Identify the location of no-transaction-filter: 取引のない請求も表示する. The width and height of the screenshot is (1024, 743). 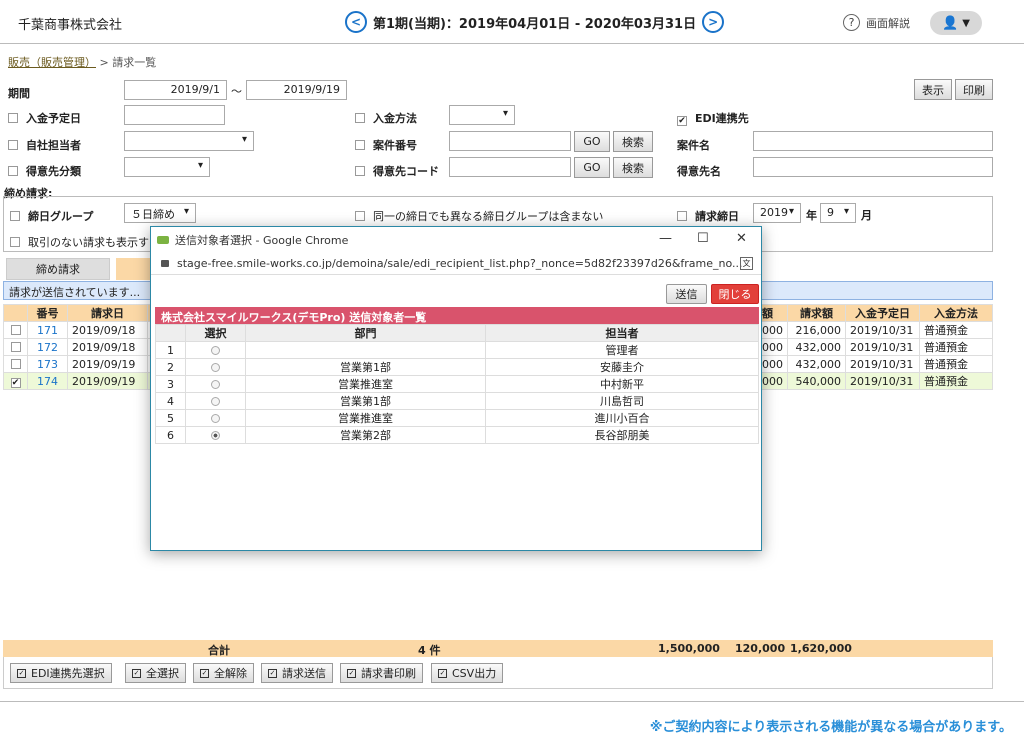
(85, 242).